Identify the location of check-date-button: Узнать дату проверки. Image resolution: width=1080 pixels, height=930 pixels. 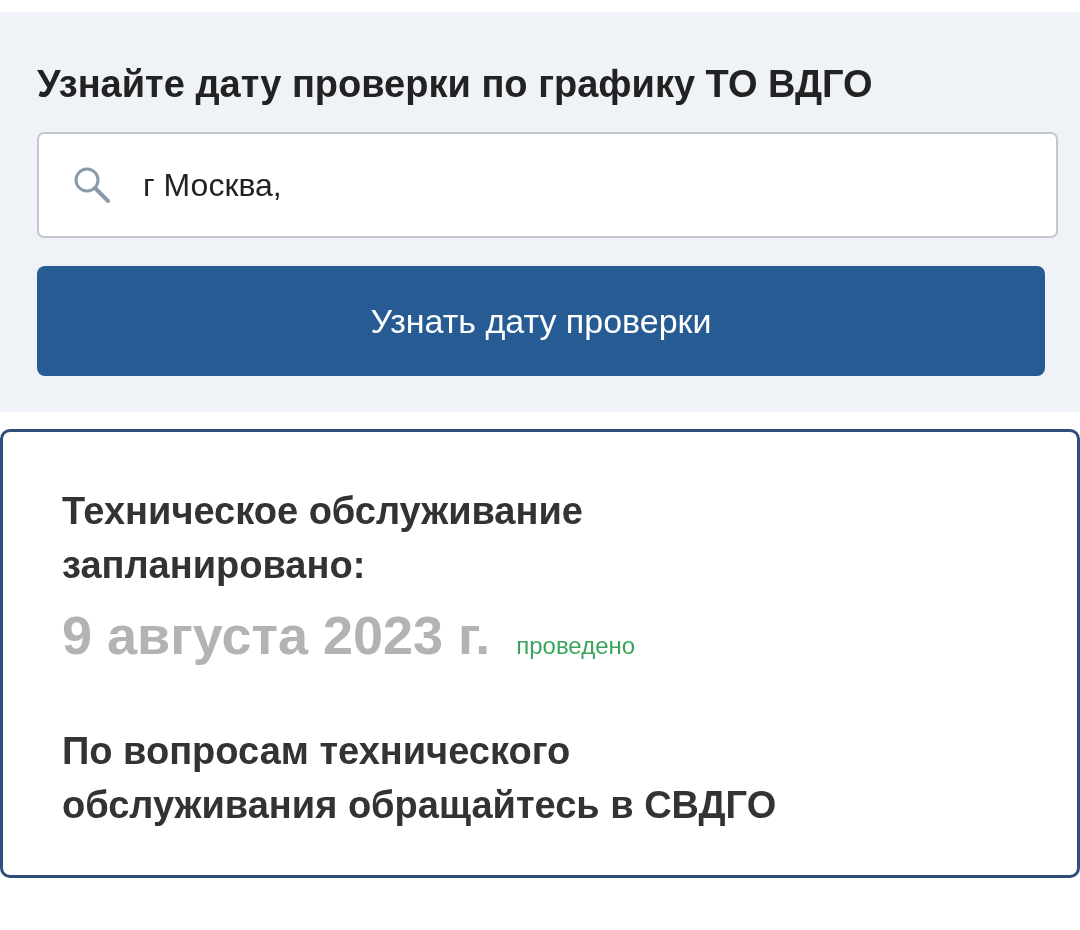
(541, 321).